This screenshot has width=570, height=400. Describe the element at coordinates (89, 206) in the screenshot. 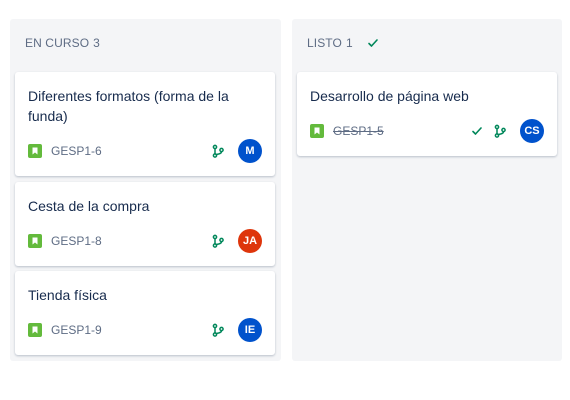

I see `issue-title: Cesta de la compra` at that location.